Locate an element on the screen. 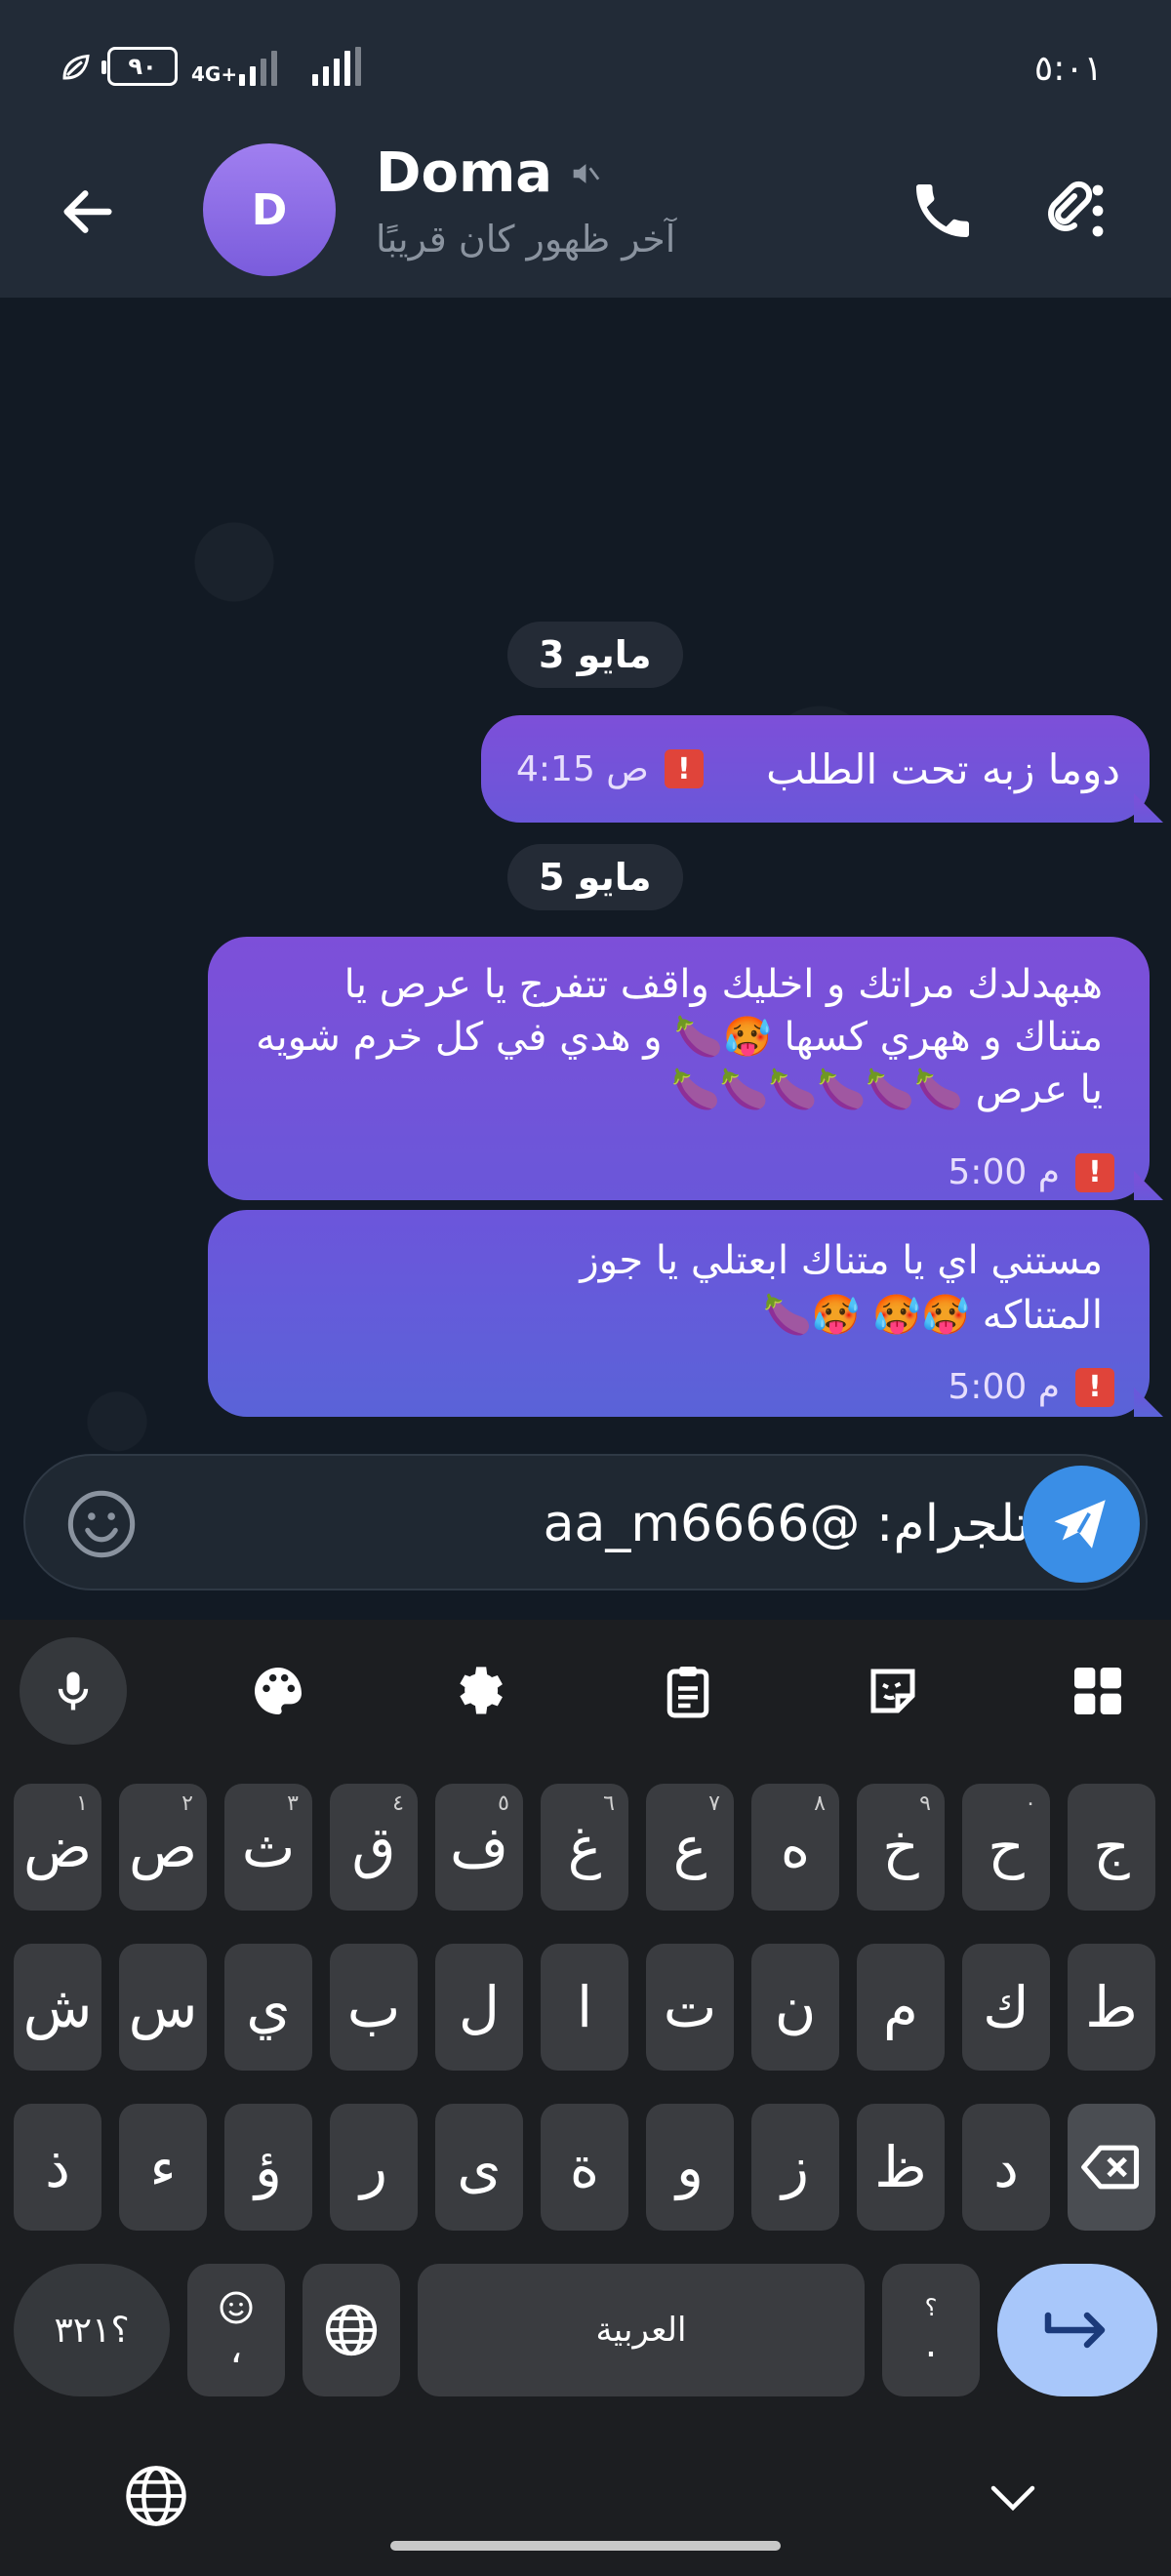 The height and width of the screenshot is (2576, 1171). message-text: دوما زبه تحت الطلب is located at coordinates (943, 769).